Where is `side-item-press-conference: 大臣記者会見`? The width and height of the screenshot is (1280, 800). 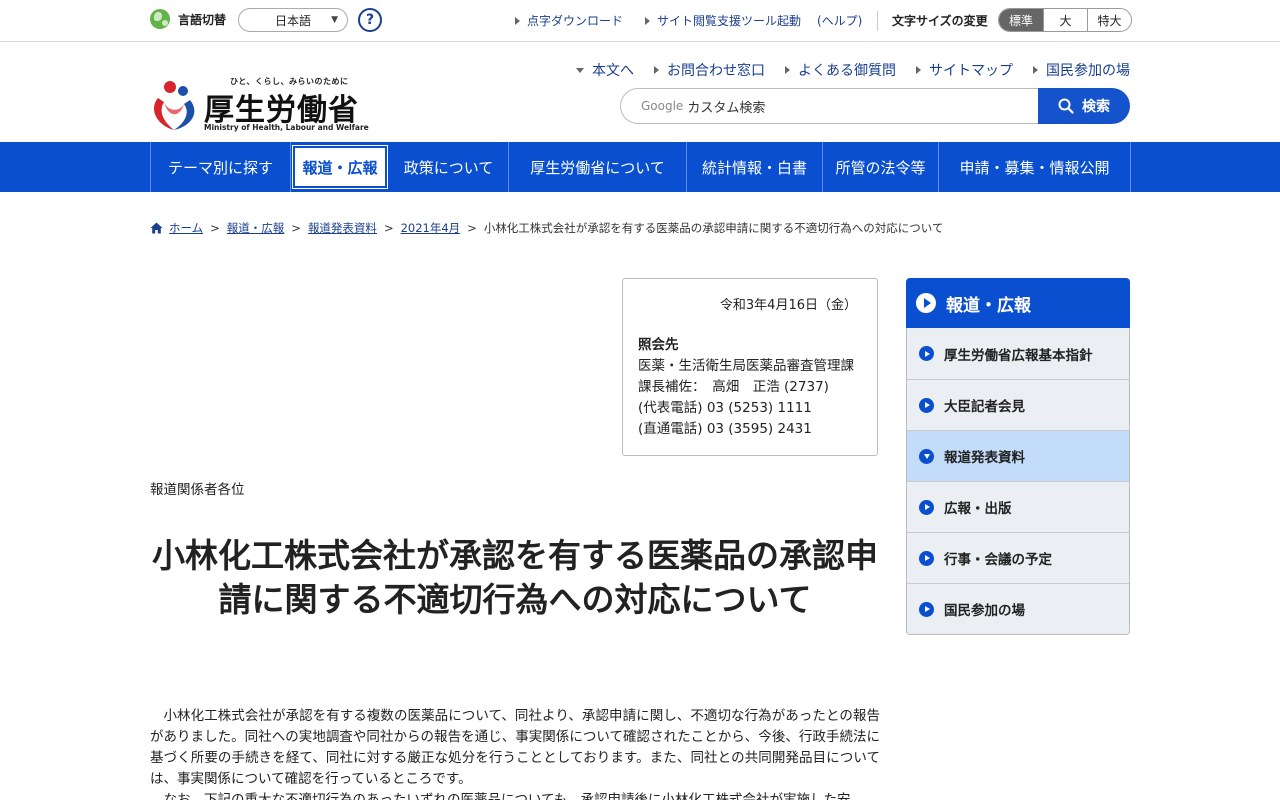
side-item-press-conference: 大臣記者会見 is located at coordinates (1018, 404).